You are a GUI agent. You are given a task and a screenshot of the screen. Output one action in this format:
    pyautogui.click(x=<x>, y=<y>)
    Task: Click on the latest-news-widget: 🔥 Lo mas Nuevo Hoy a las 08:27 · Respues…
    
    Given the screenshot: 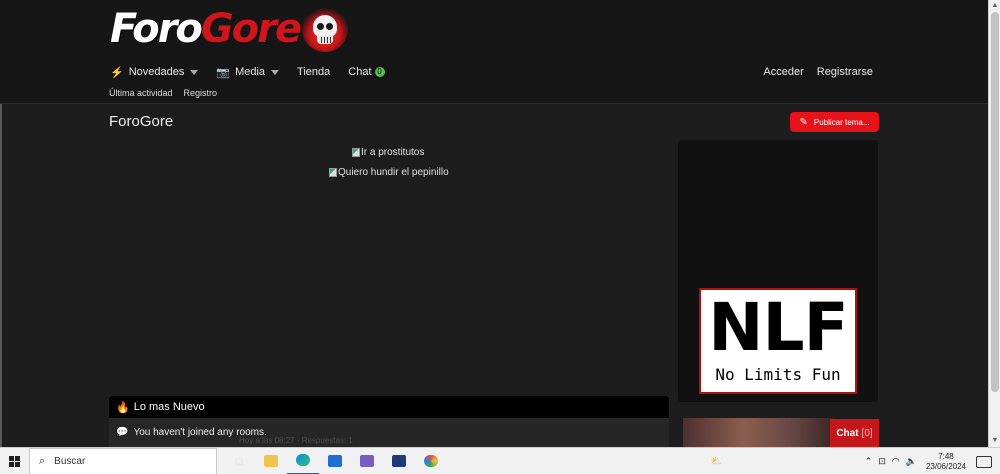 What is the action you would take?
    pyautogui.click(x=389, y=421)
    